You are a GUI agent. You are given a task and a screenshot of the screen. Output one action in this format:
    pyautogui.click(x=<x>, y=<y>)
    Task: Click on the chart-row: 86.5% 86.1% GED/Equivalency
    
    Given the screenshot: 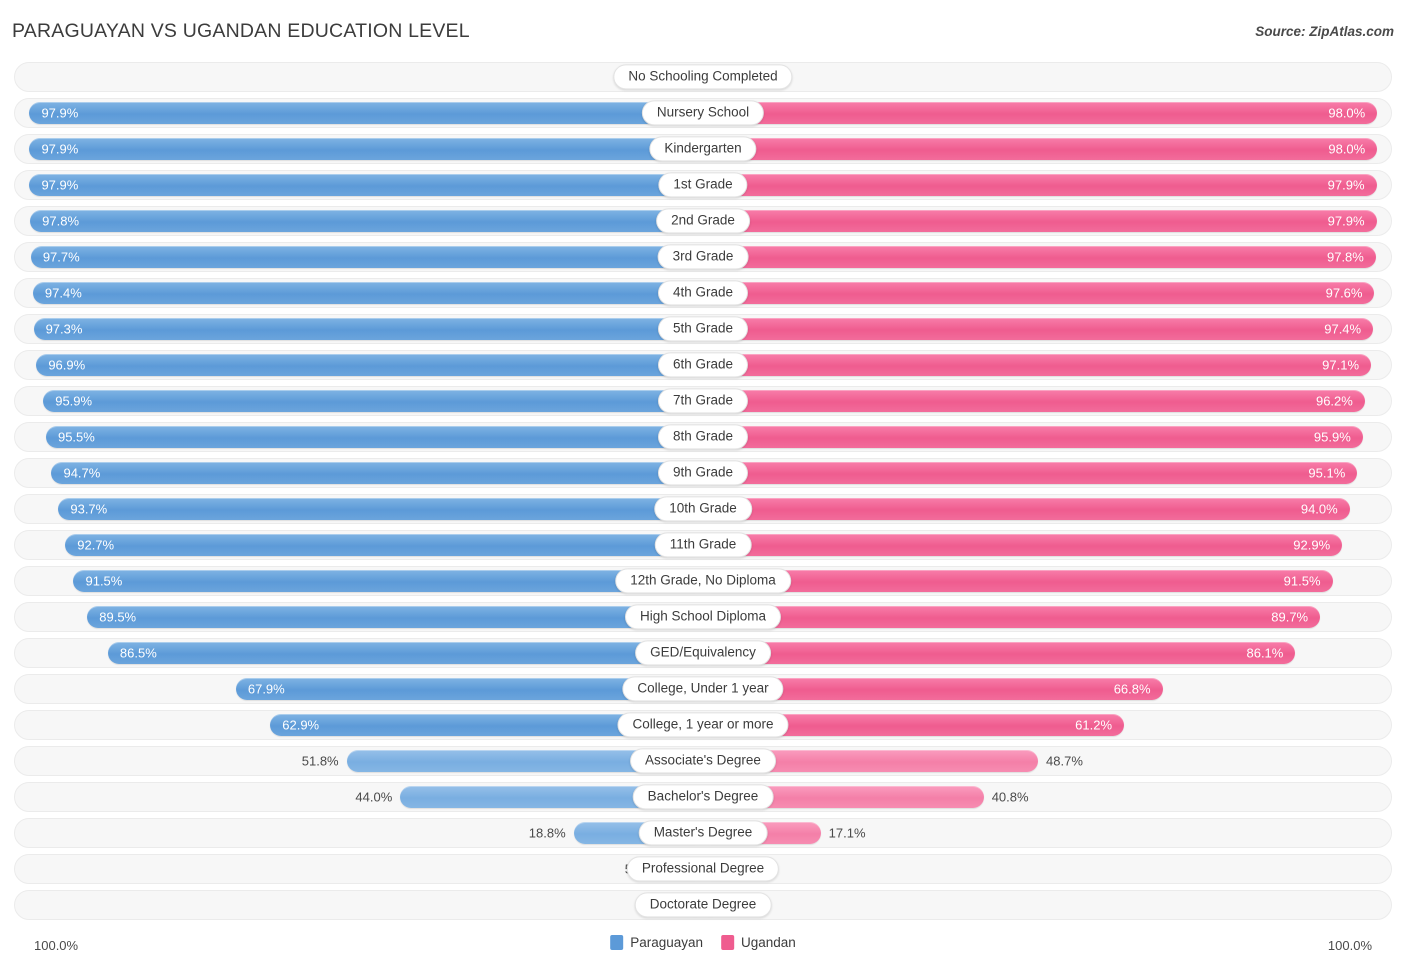 What is the action you would take?
    pyautogui.click(x=703, y=653)
    